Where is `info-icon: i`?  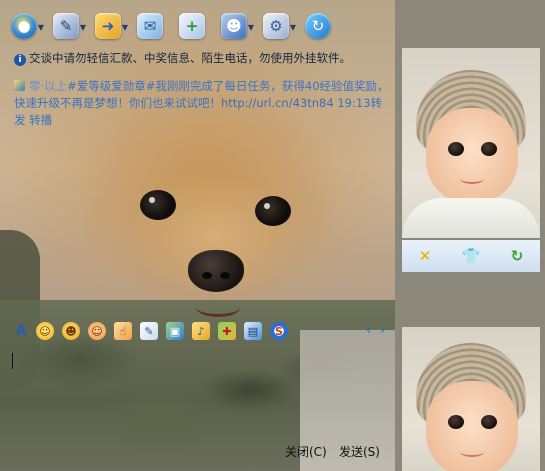
info-icon: i is located at coordinates (20, 60).